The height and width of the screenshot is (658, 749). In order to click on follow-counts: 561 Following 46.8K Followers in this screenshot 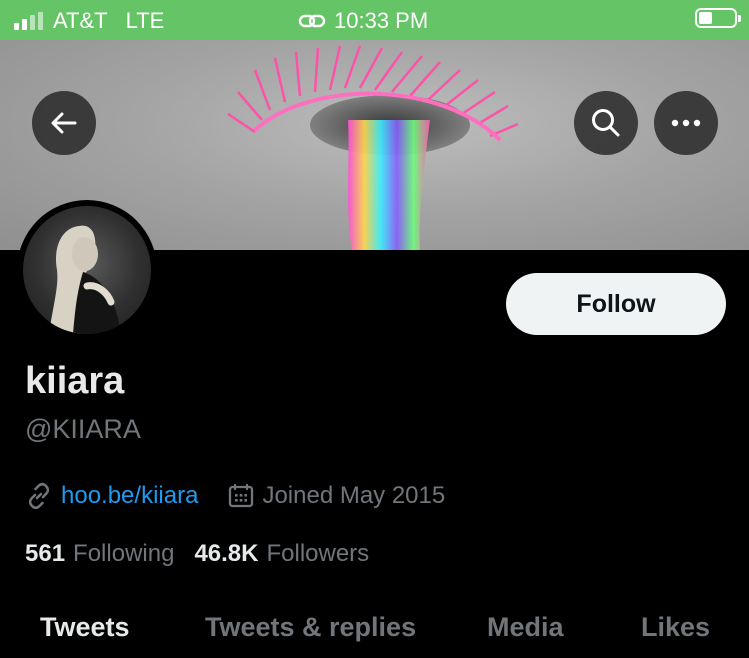, I will do `click(197, 554)`.